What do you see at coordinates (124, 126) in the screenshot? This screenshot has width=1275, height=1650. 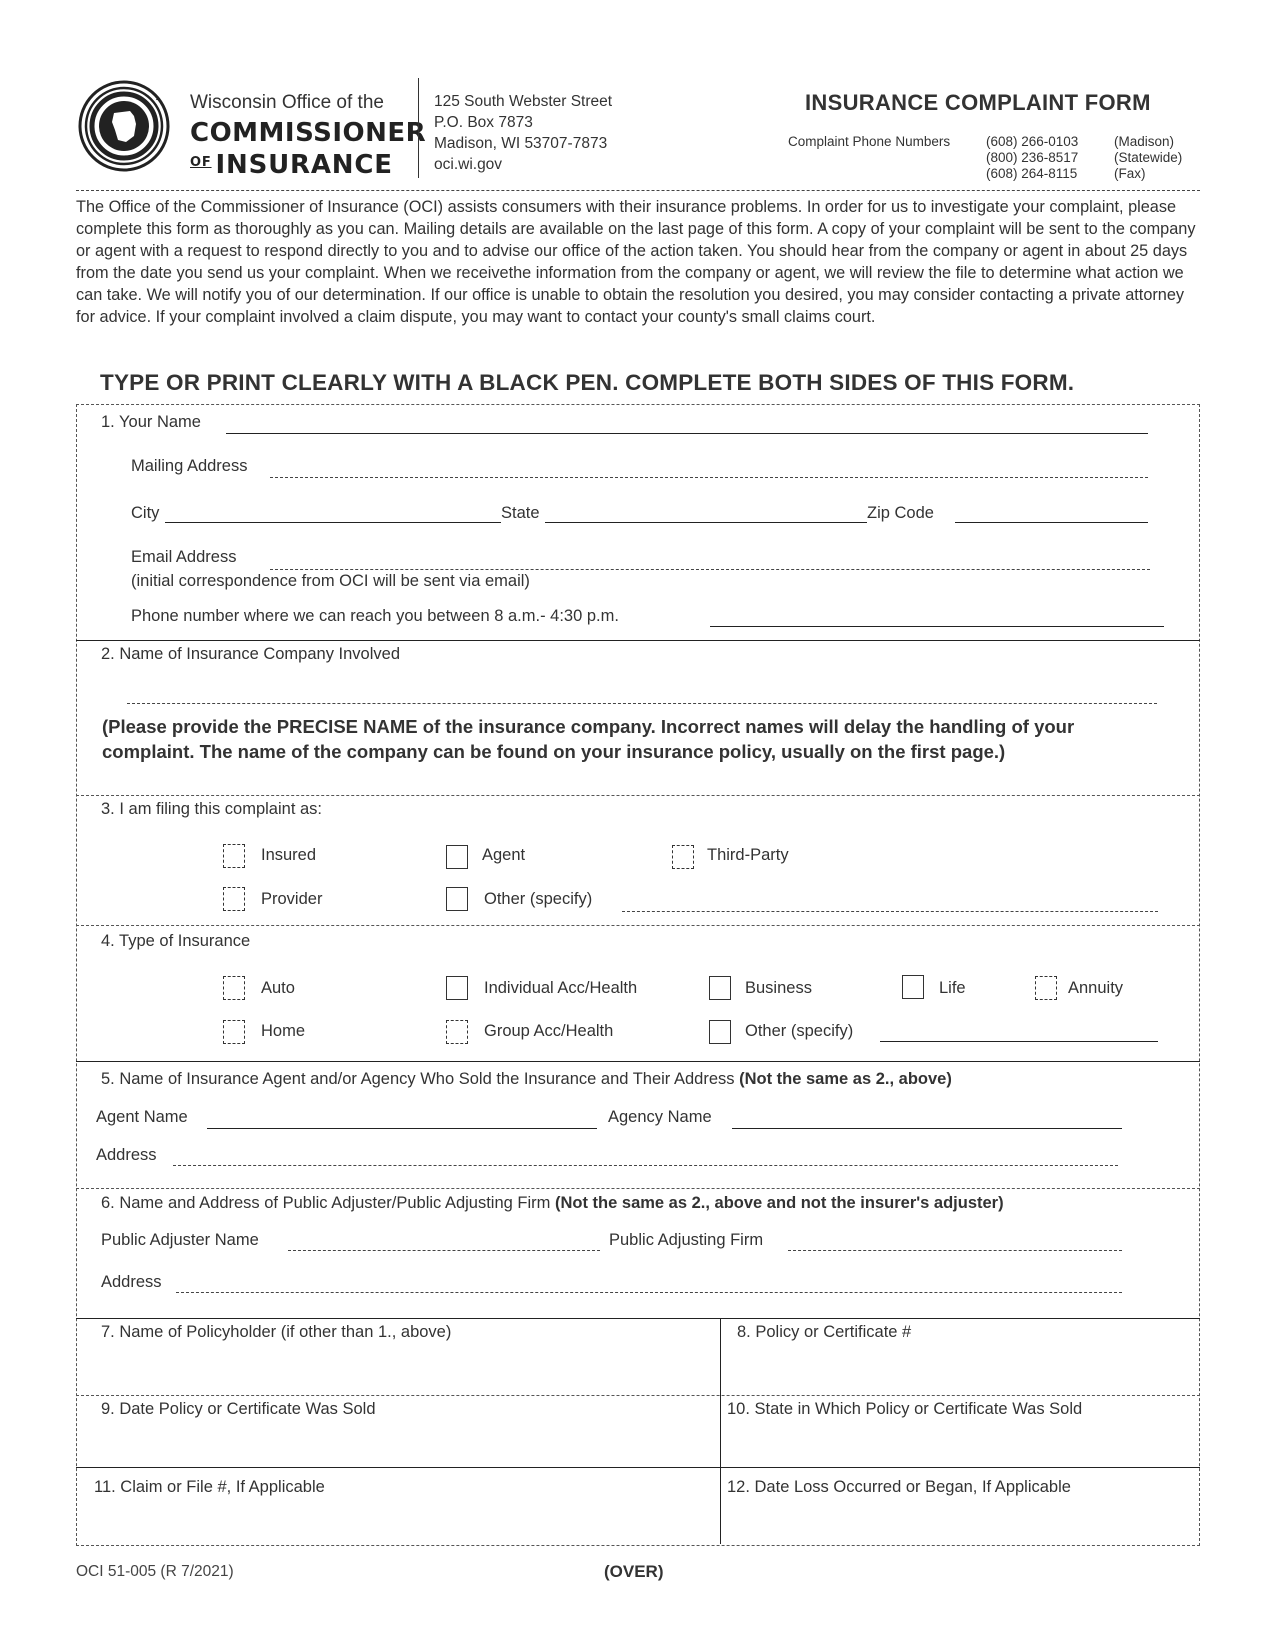 I see `oci-seal-logo` at bounding box center [124, 126].